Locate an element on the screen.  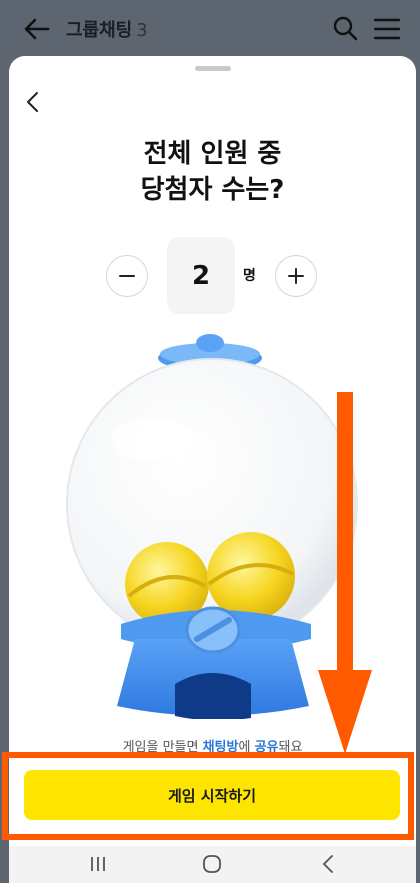
annotation-arrow-icon is located at coordinates (345, 573).